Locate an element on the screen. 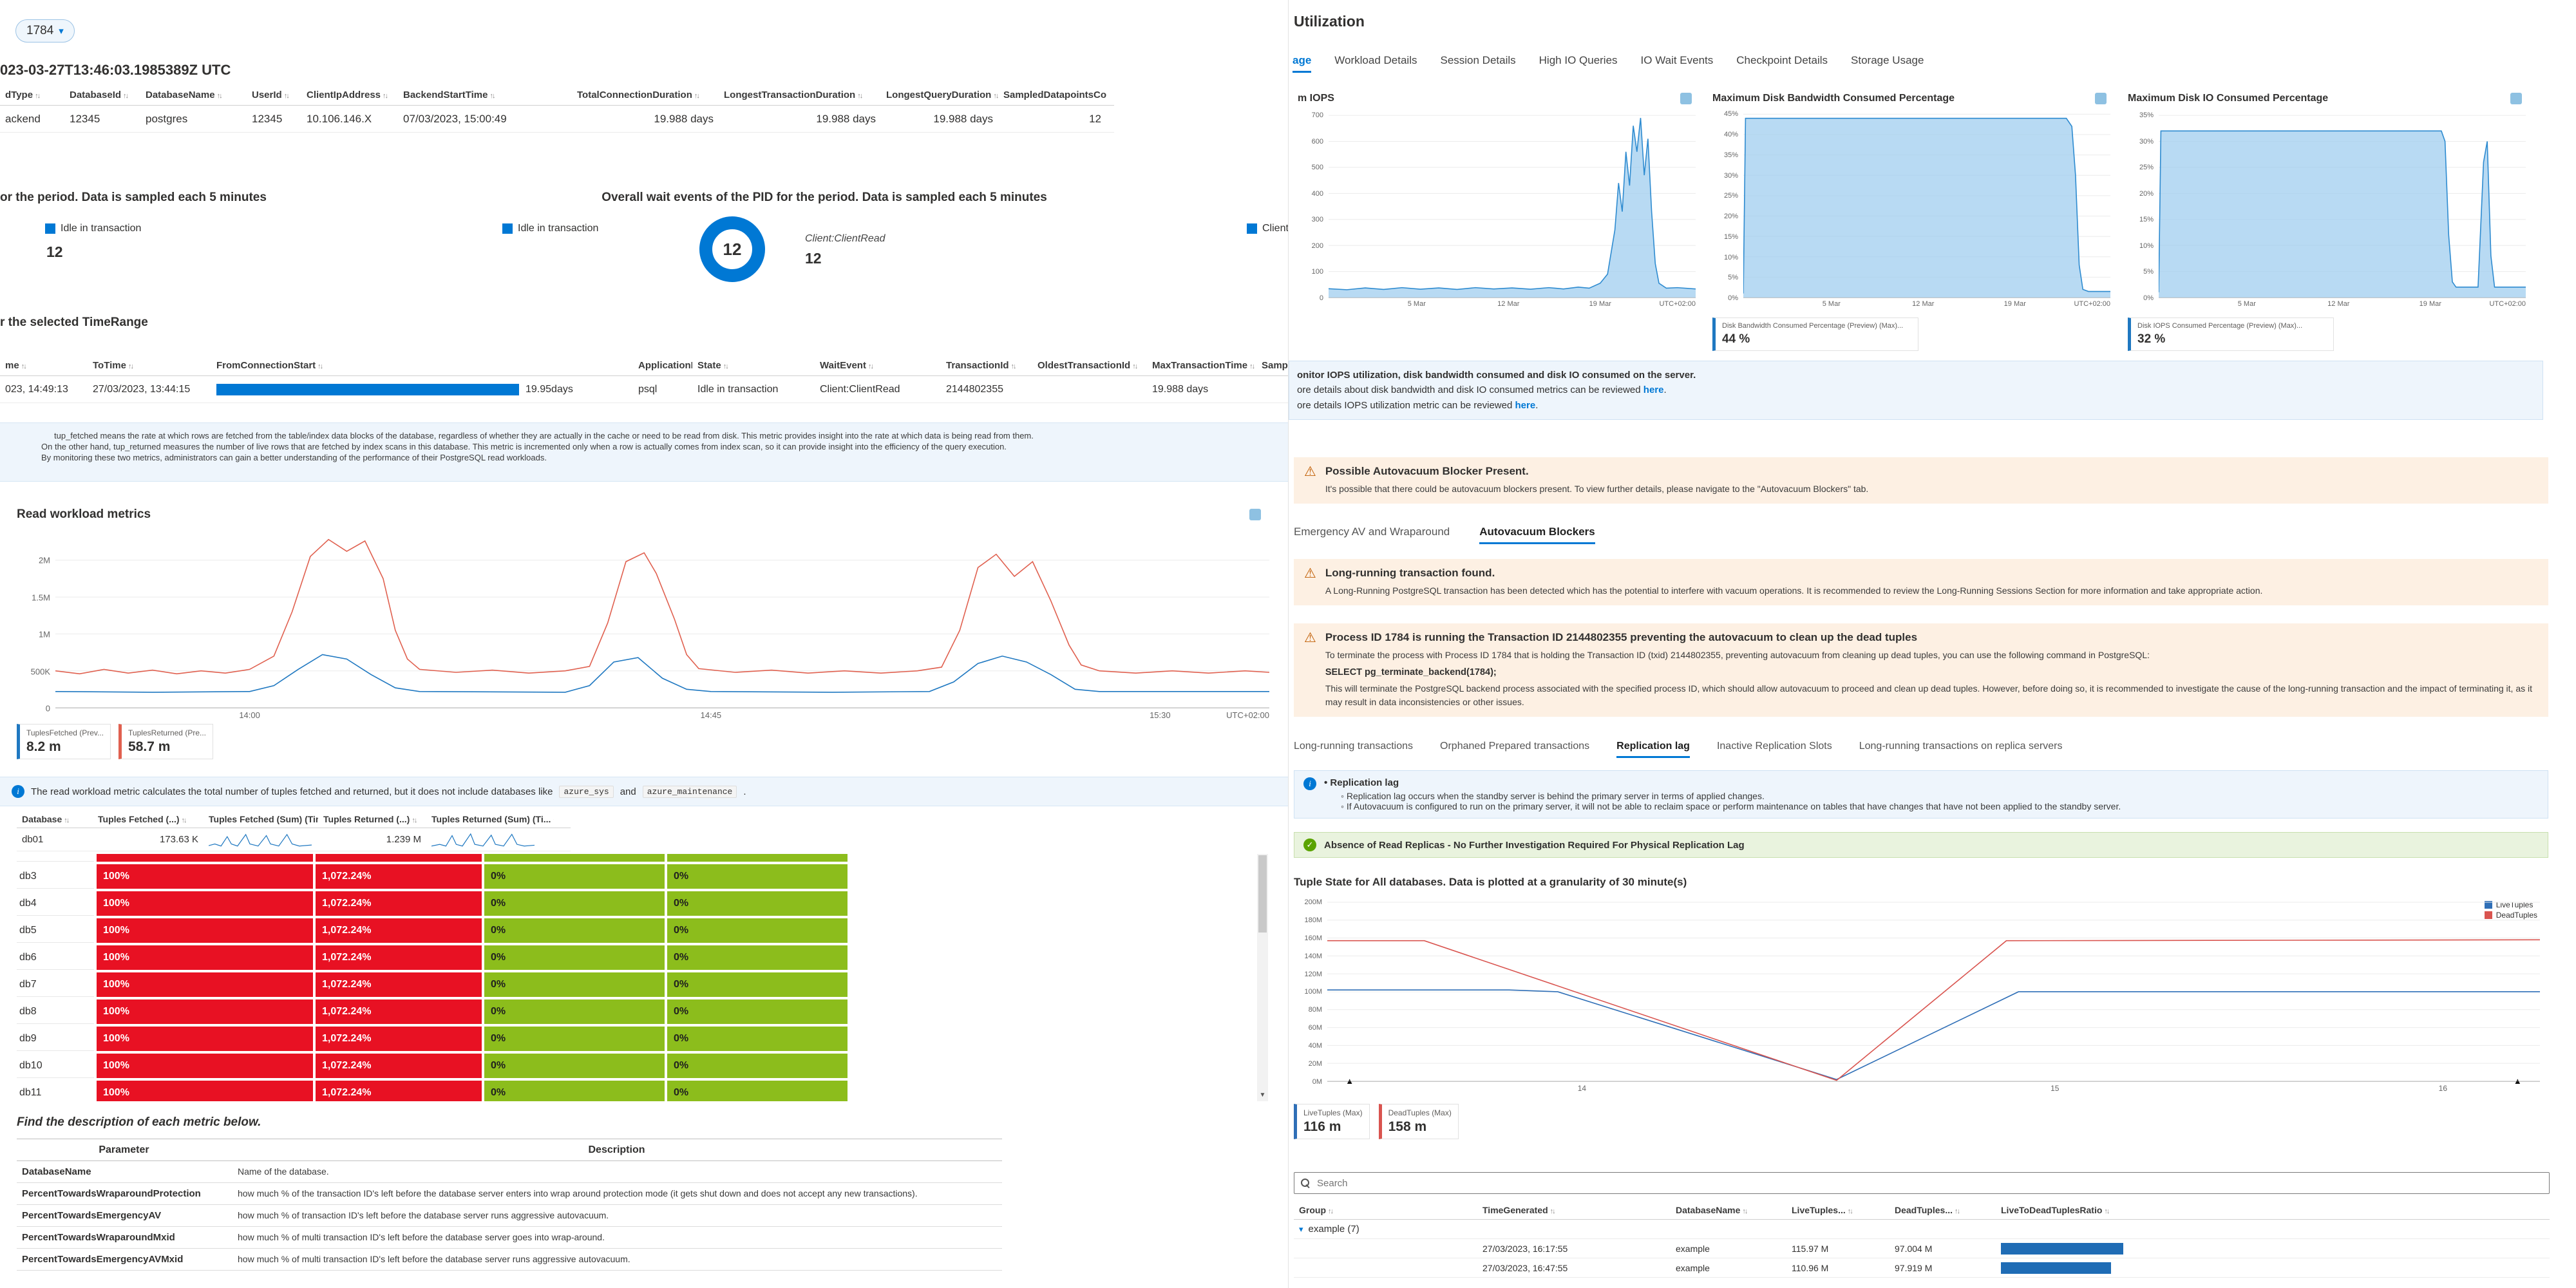 The image size is (2576, 1288). column-header: UserId ↑↓ is located at coordinates (274, 95).